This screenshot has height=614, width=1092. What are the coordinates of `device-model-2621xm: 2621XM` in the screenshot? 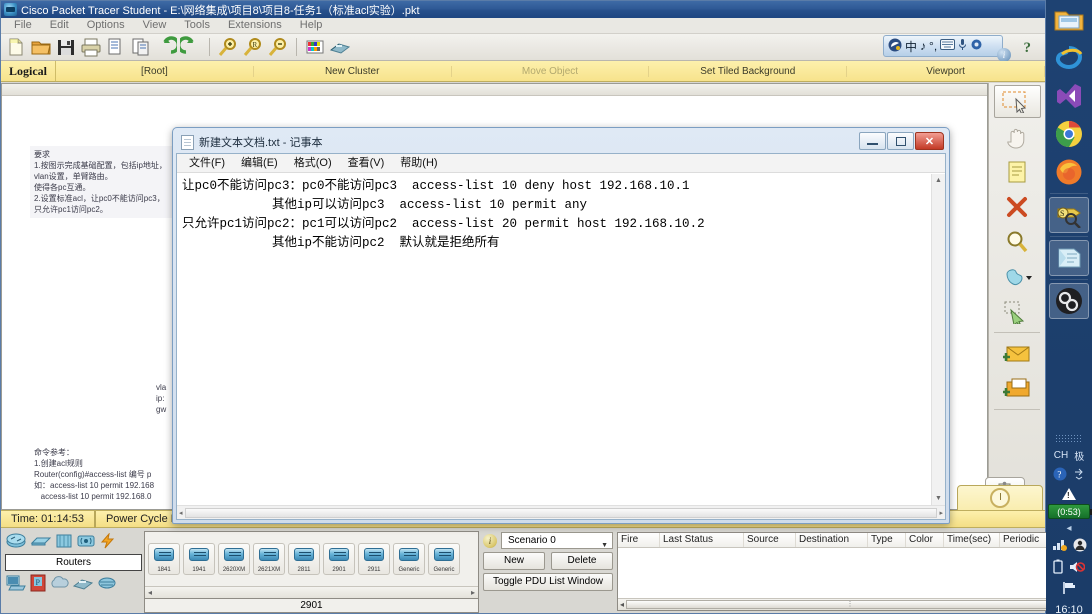 It's located at (269, 559).